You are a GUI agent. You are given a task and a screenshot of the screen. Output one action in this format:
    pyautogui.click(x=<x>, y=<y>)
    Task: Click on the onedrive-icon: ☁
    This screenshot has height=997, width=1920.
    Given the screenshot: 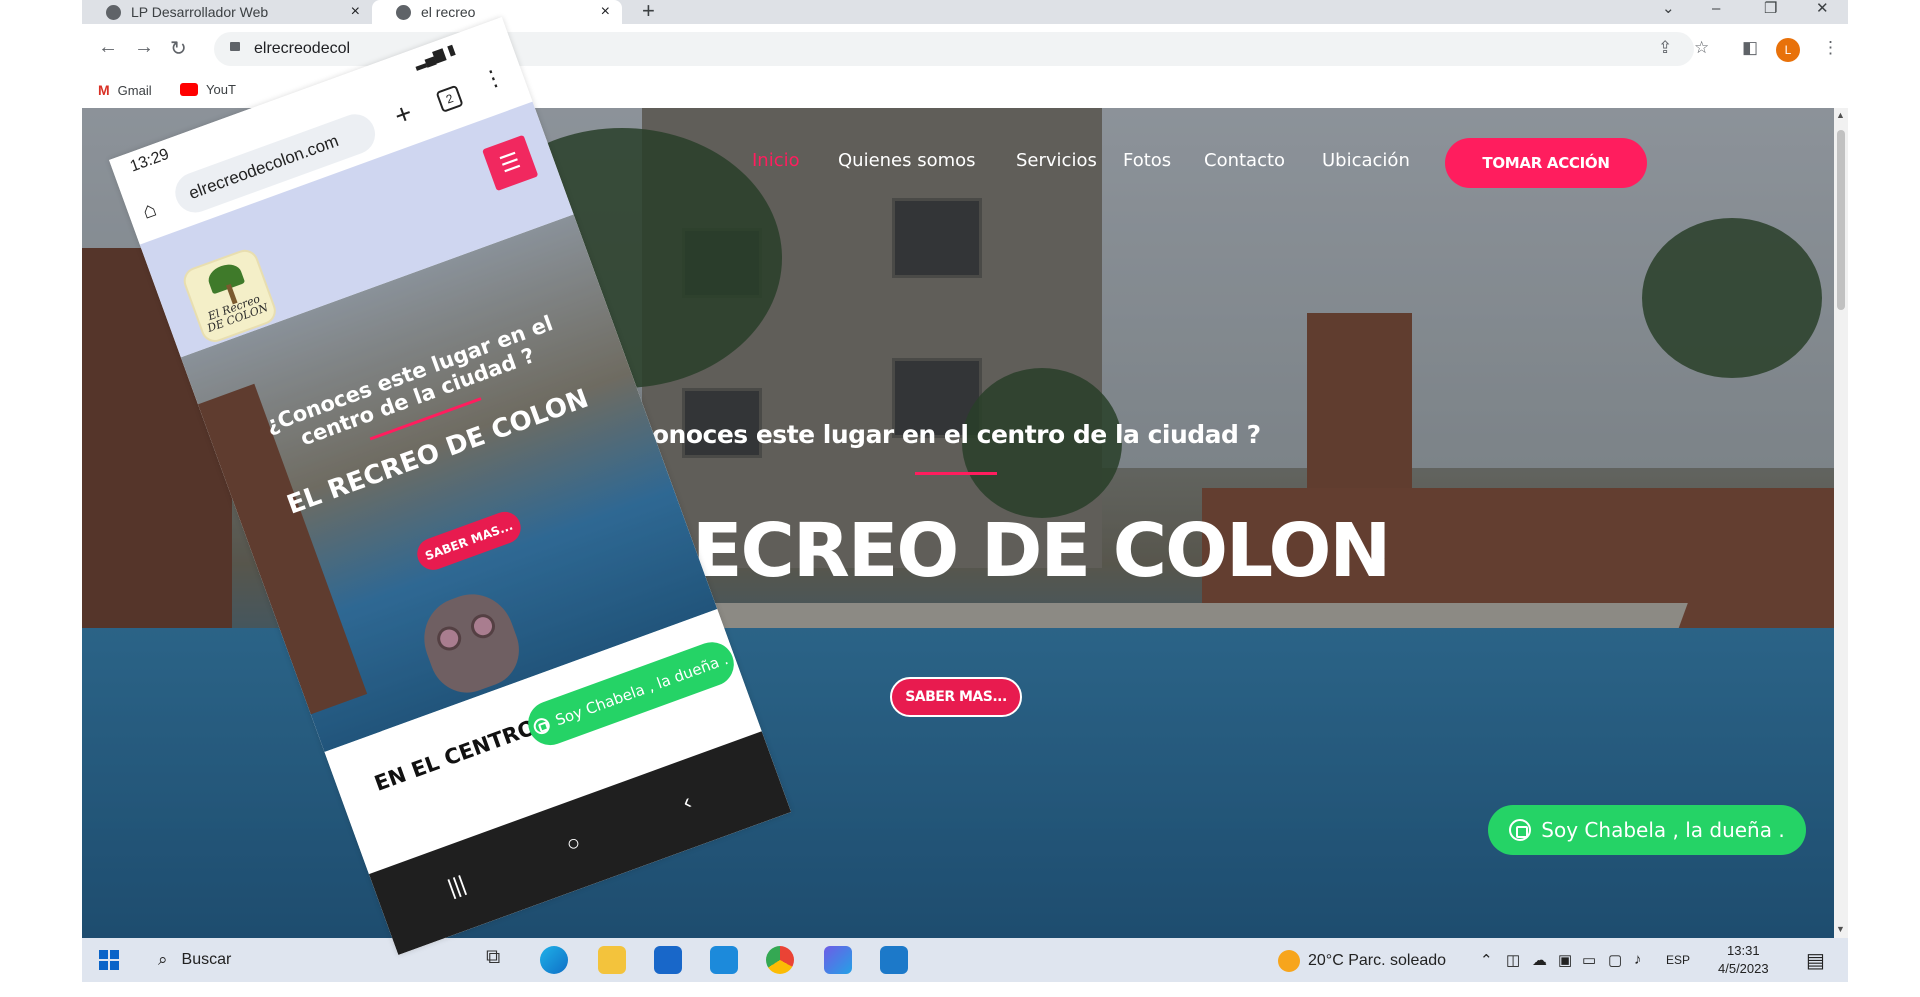 What is the action you would take?
    pyautogui.click(x=1539, y=960)
    